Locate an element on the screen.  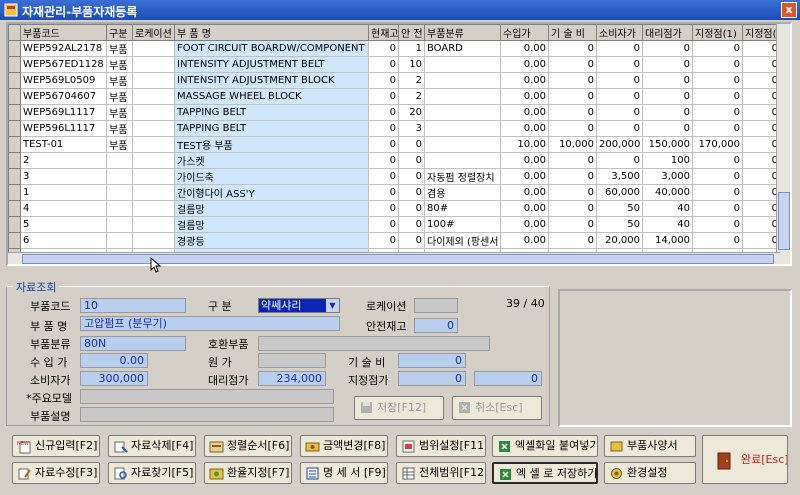
location-field is located at coordinates (436, 305).